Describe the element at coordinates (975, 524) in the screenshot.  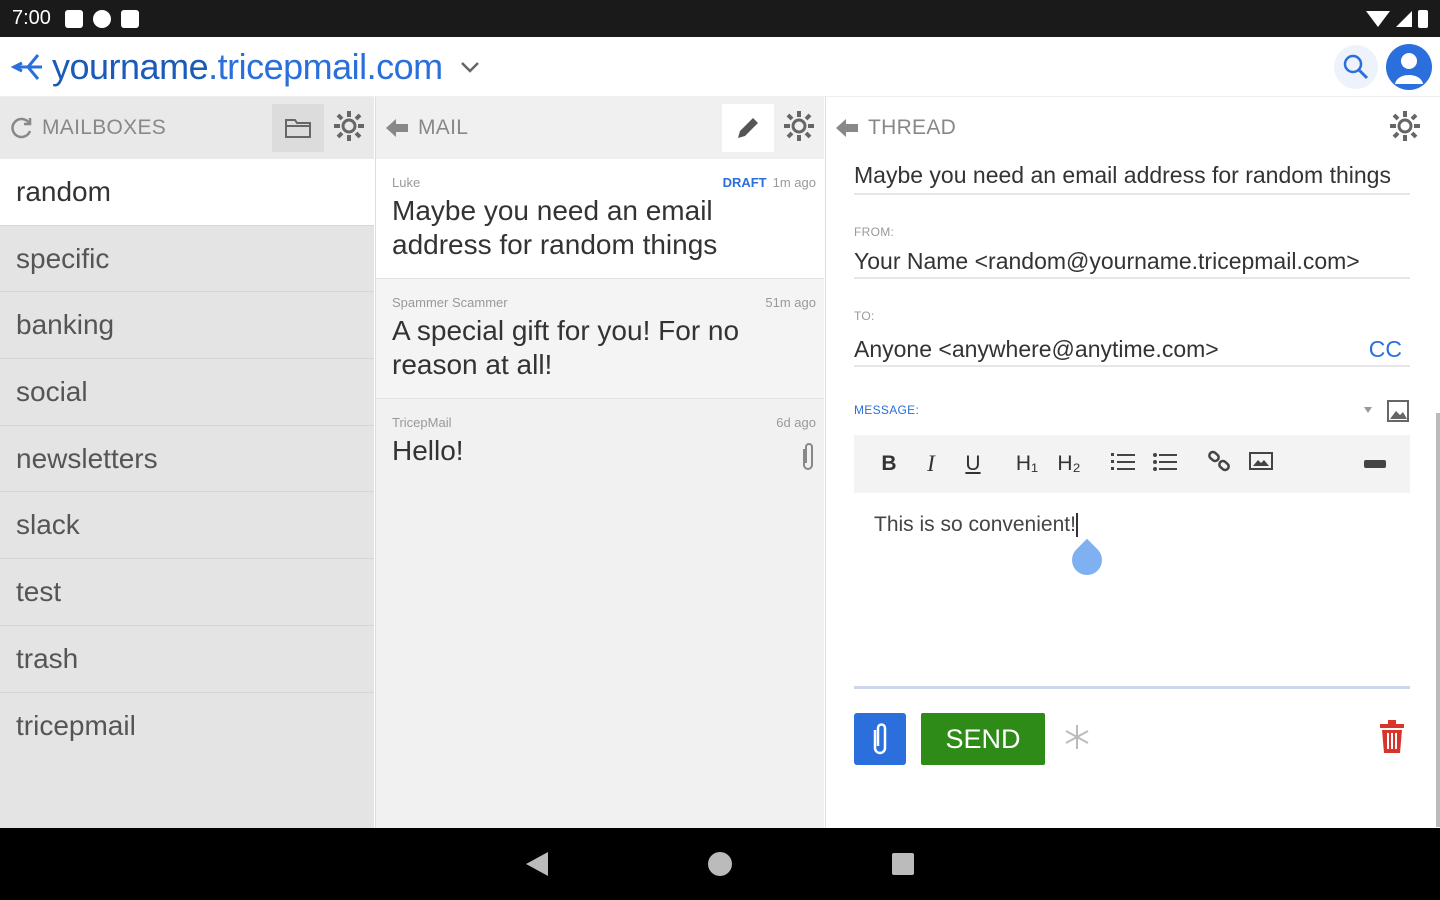
I see `message-body: This is so convenient!` at that location.